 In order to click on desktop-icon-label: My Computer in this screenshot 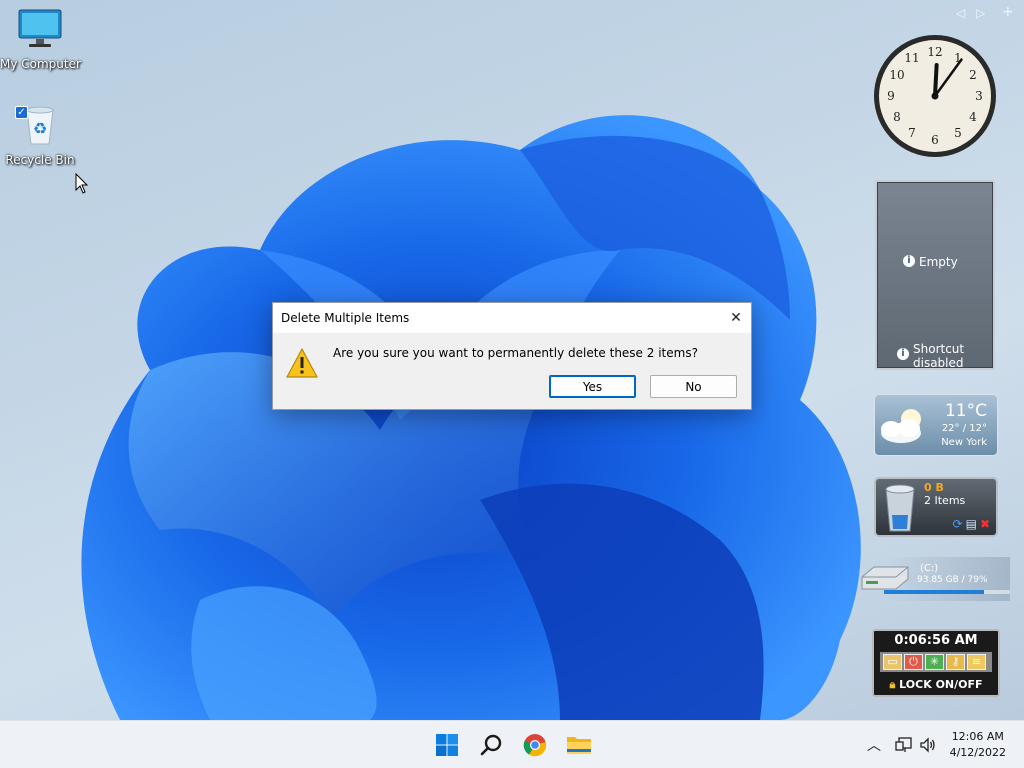, I will do `click(40, 64)`.